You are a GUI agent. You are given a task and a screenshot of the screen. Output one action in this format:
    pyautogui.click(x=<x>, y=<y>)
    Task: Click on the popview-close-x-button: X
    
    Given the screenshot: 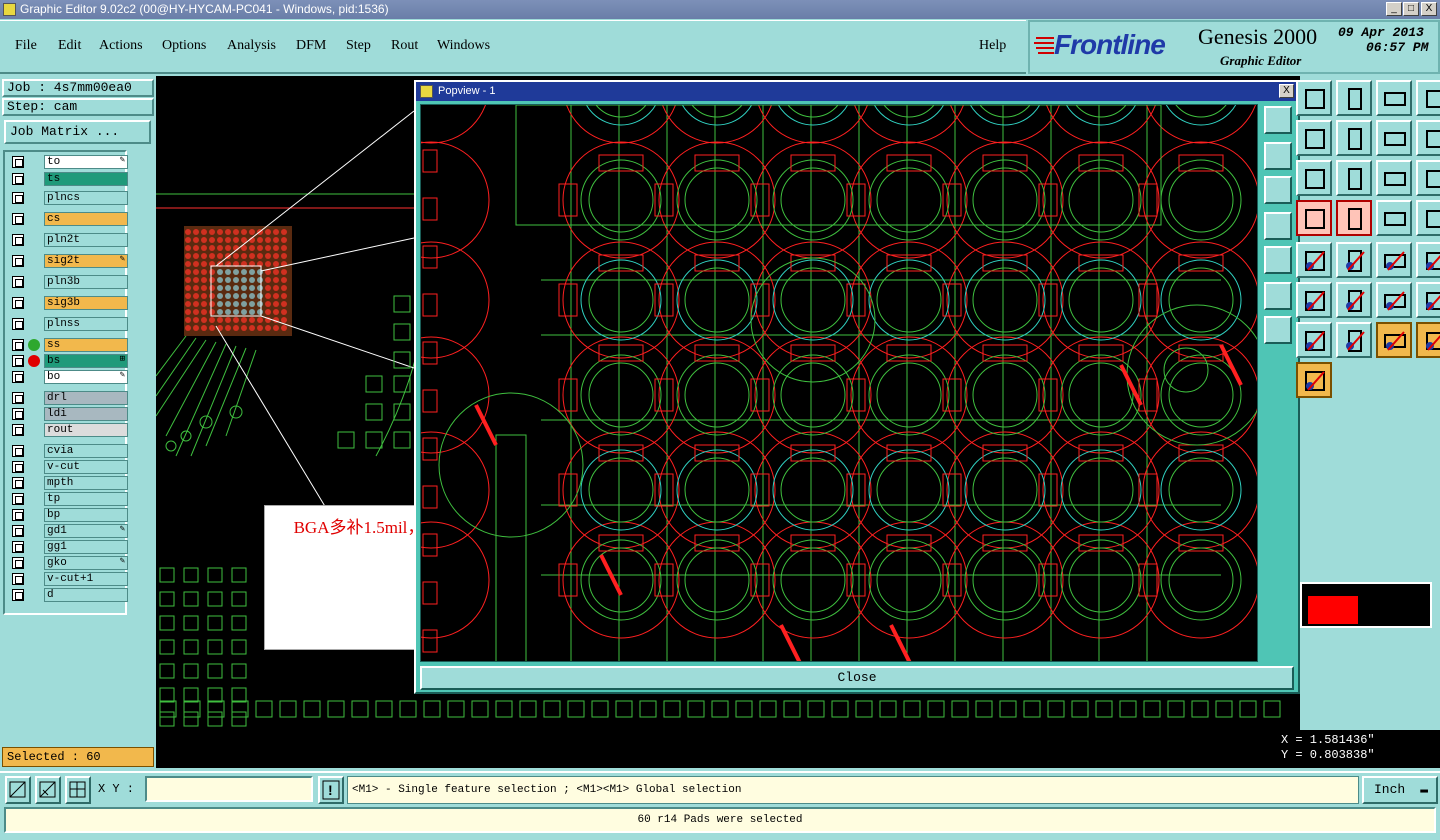 What is the action you would take?
    pyautogui.click(x=1286, y=91)
    